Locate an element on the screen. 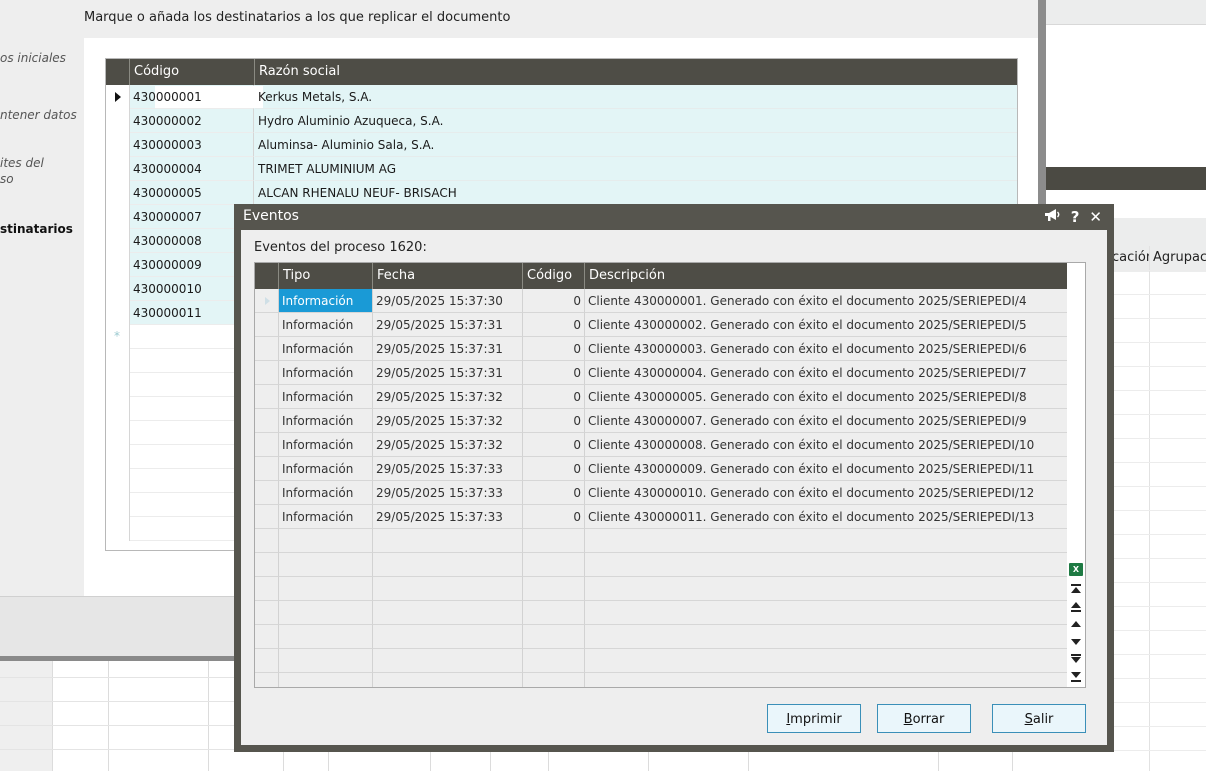 The width and height of the screenshot is (1206, 771). cell-codigo: 430000001 is located at coordinates (196, 97).